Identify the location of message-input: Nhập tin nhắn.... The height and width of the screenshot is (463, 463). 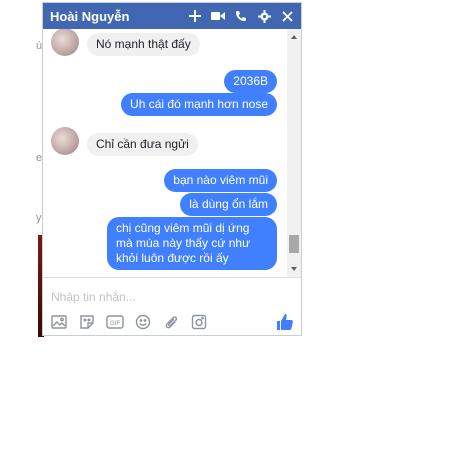
(93, 297).